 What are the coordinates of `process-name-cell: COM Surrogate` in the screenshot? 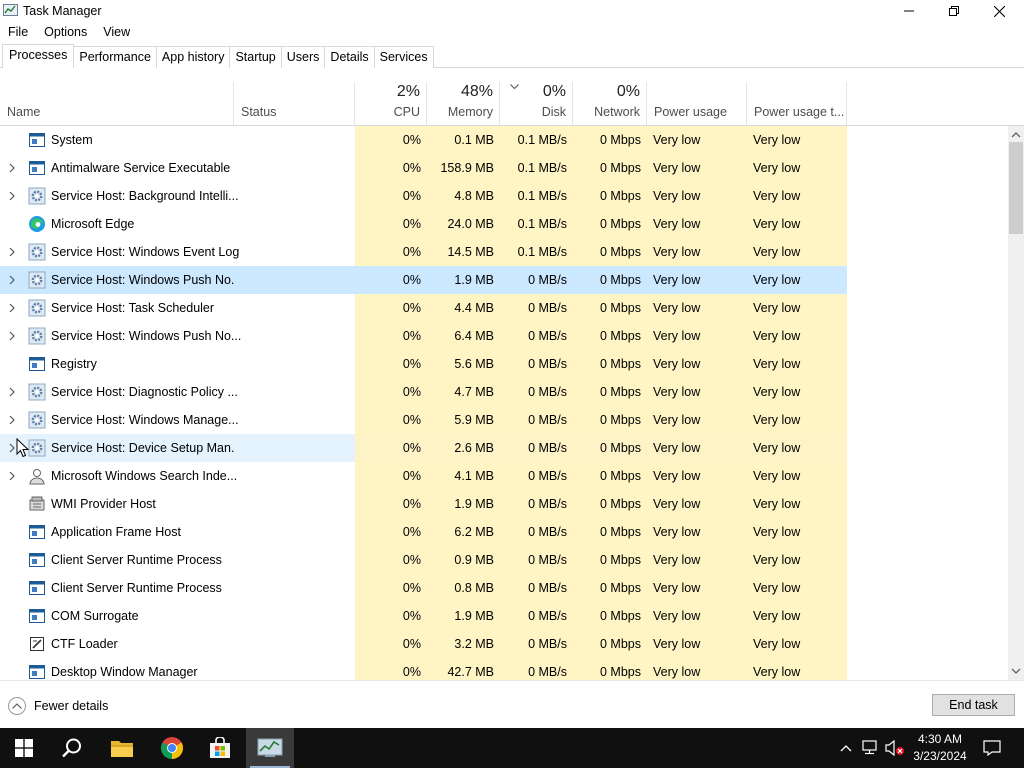 It's located at (117, 616).